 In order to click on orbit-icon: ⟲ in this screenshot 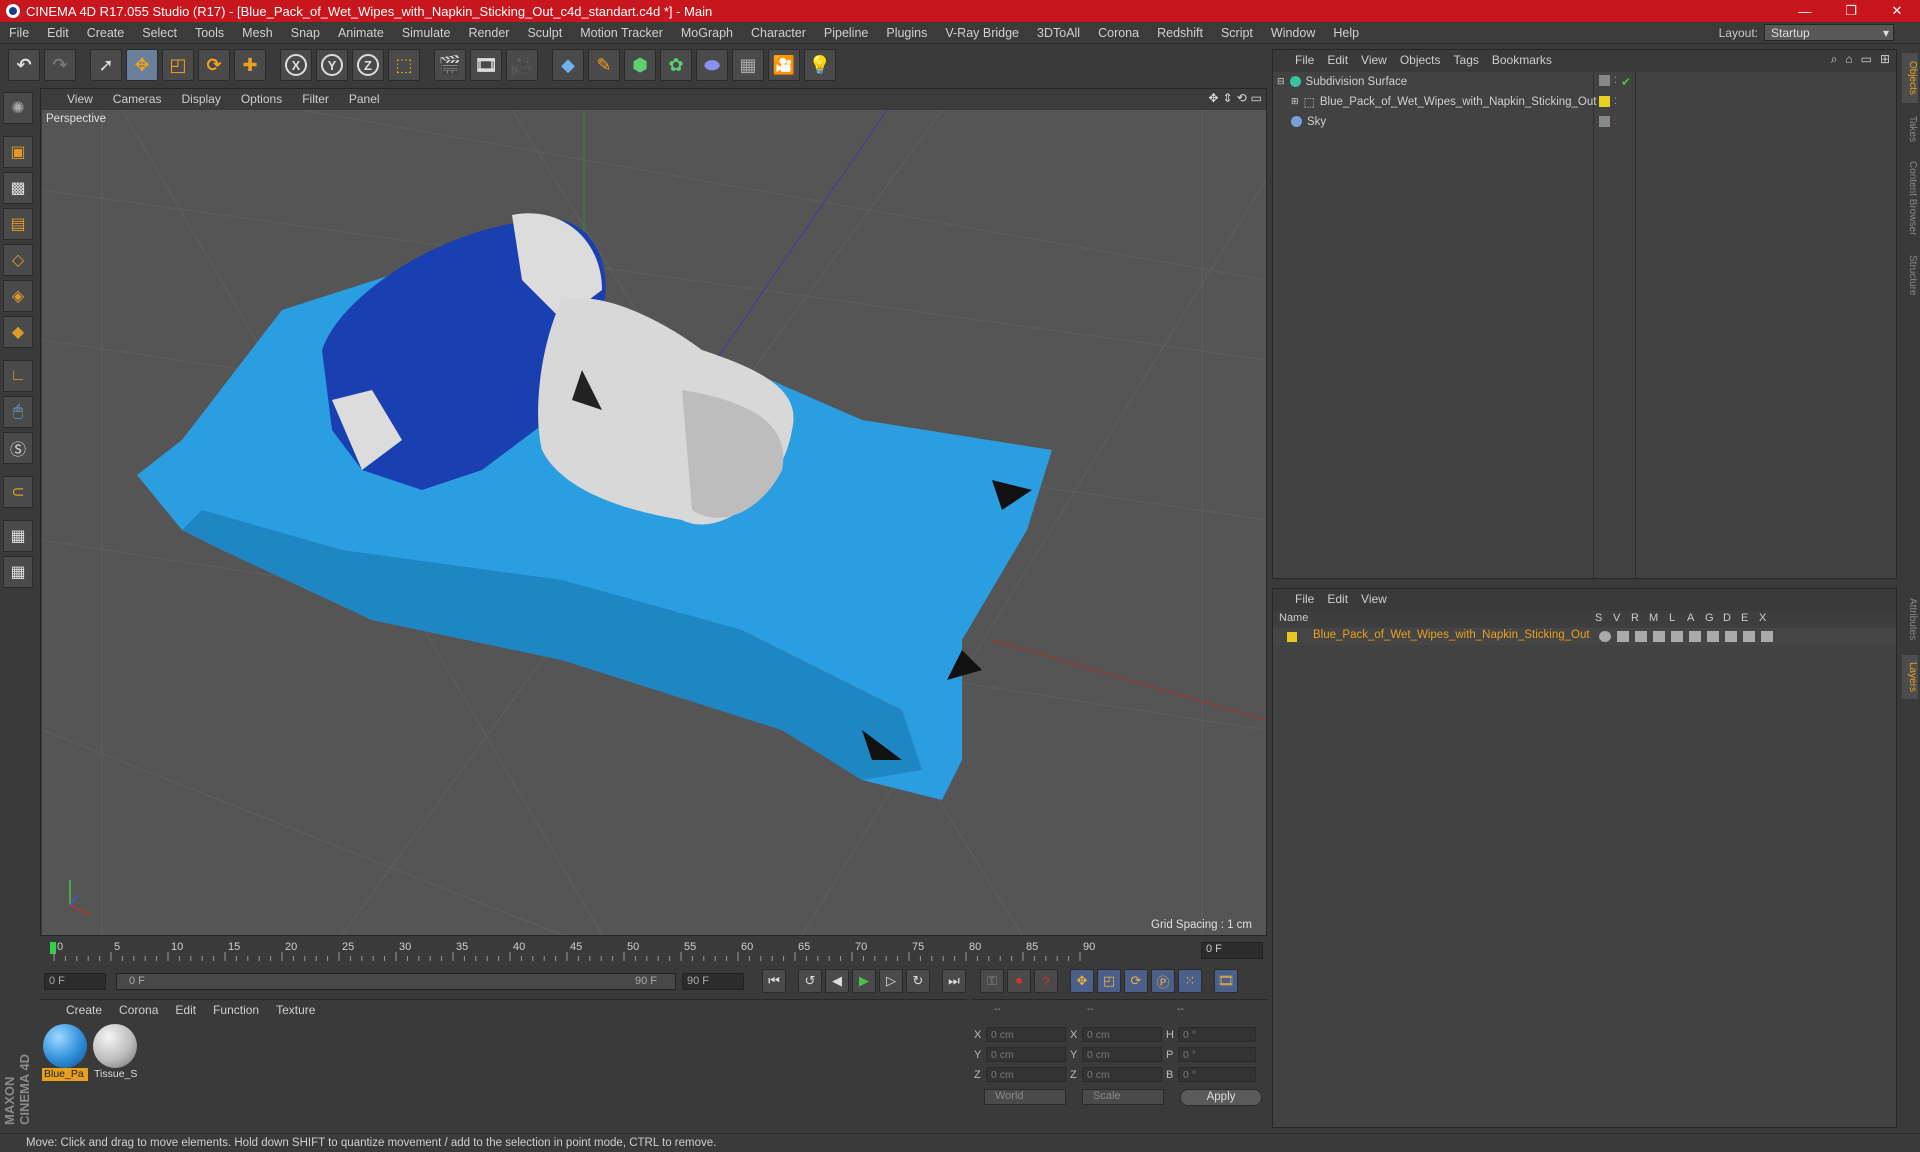, I will do `click(1242, 98)`.